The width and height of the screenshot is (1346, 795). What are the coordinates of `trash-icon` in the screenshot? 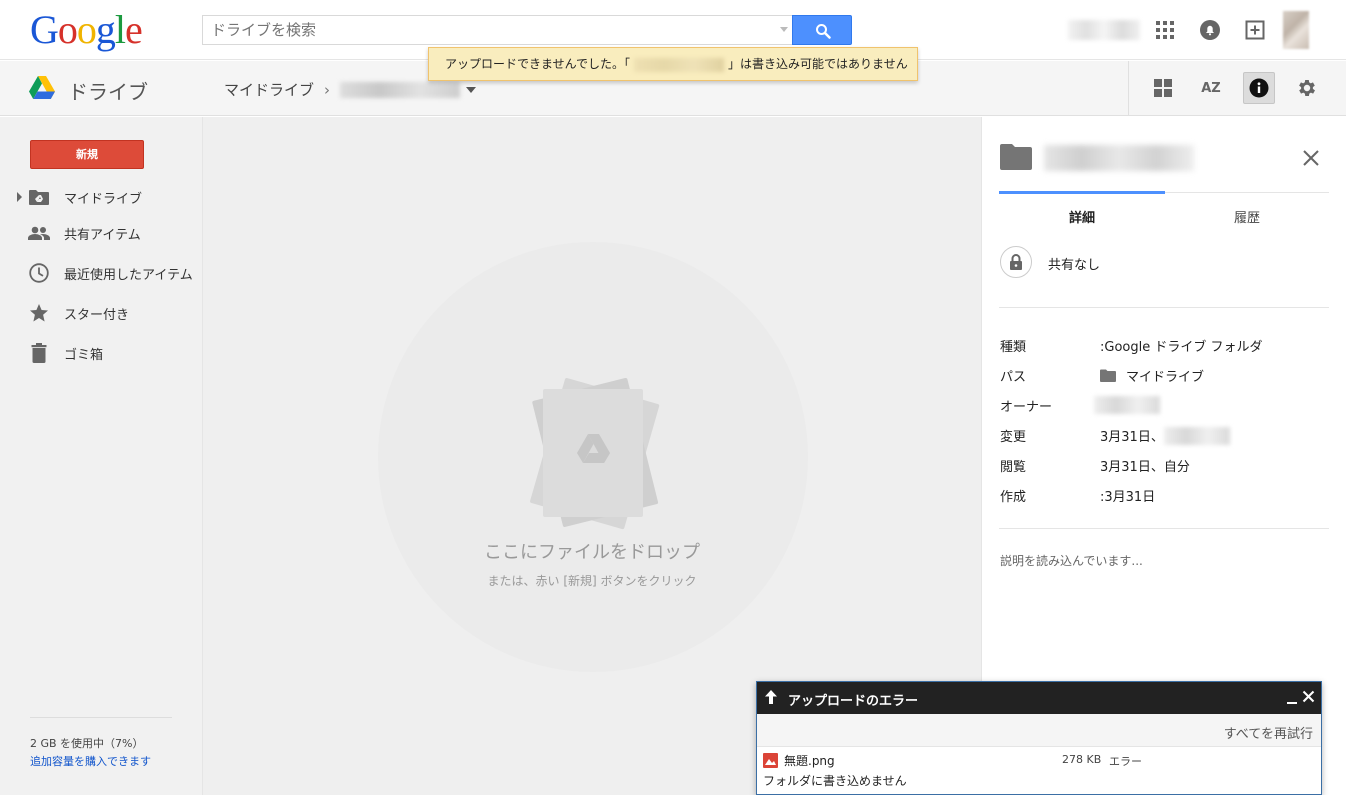 It's located at (39, 353).